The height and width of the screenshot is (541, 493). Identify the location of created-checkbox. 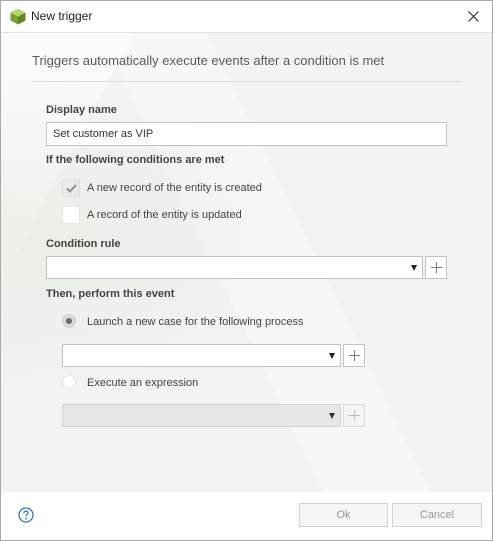
(71, 188).